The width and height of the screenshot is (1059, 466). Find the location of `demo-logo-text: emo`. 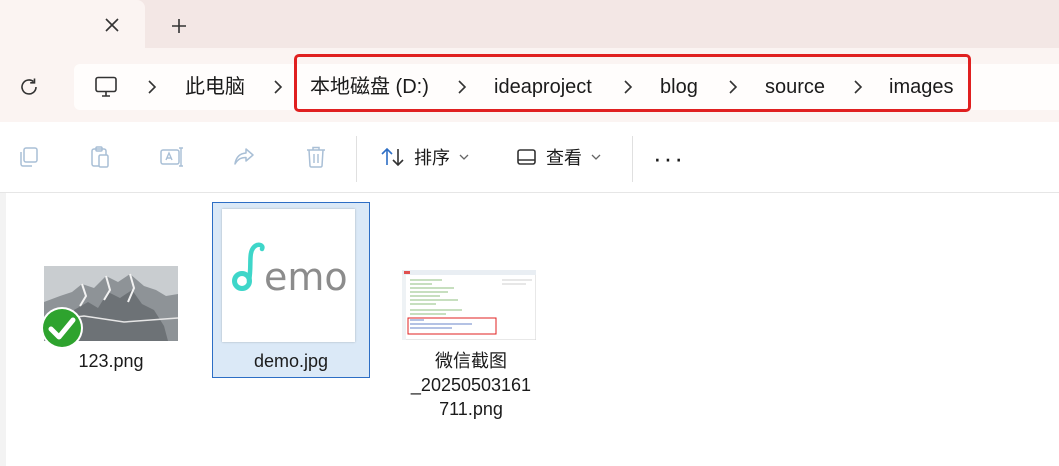

demo-logo-text: emo is located at coordinates (306, 277).